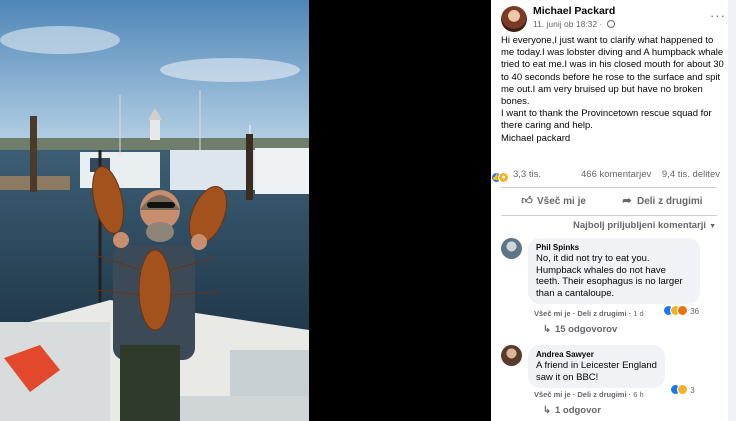 The height and width of the screenshot is (421, 736). I want to click on thumbs-up-icon: 👍︎, so click(527, 201).